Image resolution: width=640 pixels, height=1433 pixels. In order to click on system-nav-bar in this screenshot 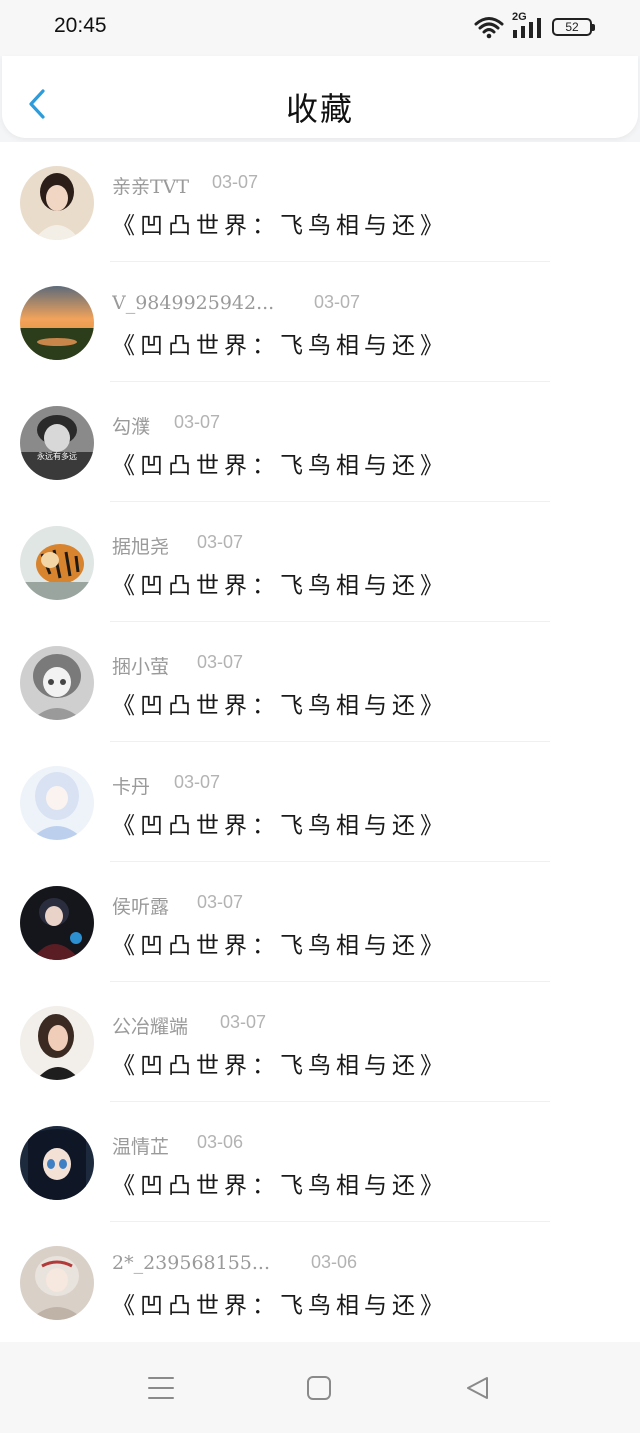, I will do `click(320, 1387)`.